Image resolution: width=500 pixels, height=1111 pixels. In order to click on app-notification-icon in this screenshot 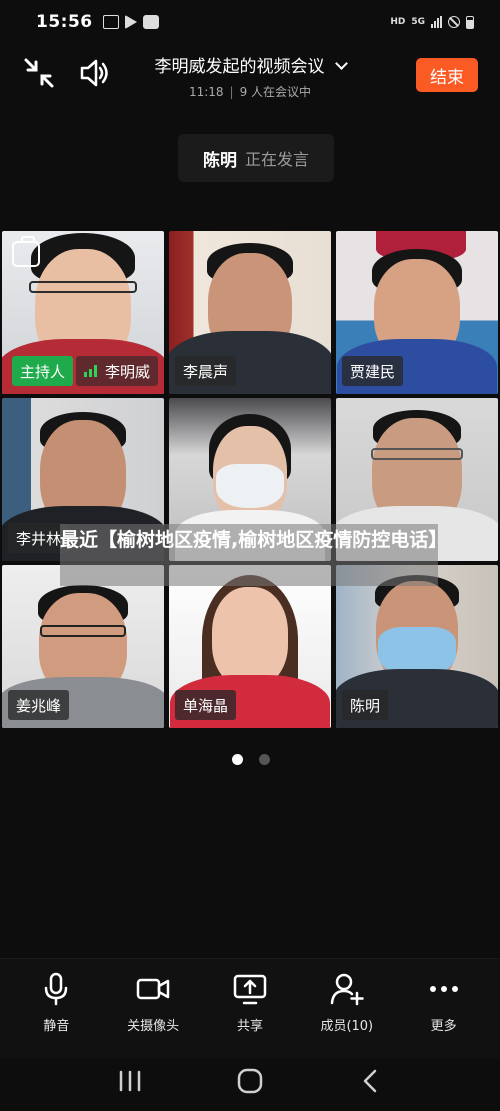, I will do `click(150, 22)`.